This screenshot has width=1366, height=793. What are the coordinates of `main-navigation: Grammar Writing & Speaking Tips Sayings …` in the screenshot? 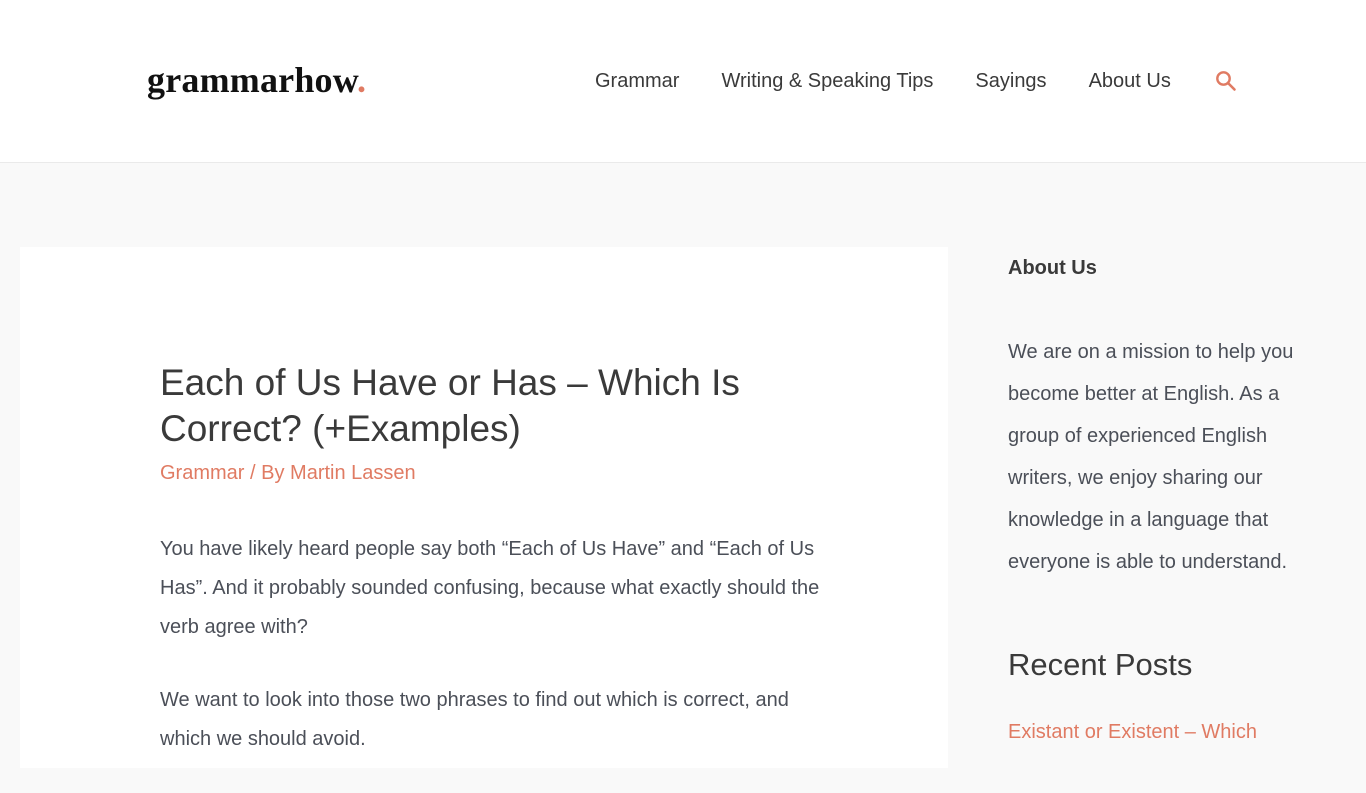 It's located at (916, 81).